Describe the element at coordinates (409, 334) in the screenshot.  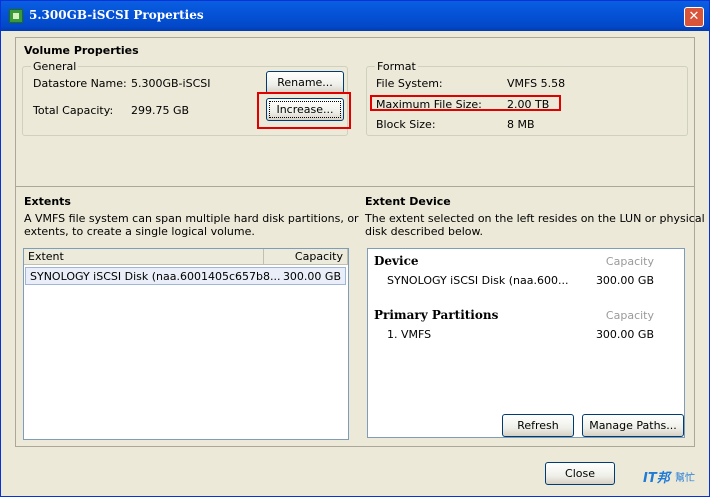
I see `partition-name: 1. VMFS` at that location.